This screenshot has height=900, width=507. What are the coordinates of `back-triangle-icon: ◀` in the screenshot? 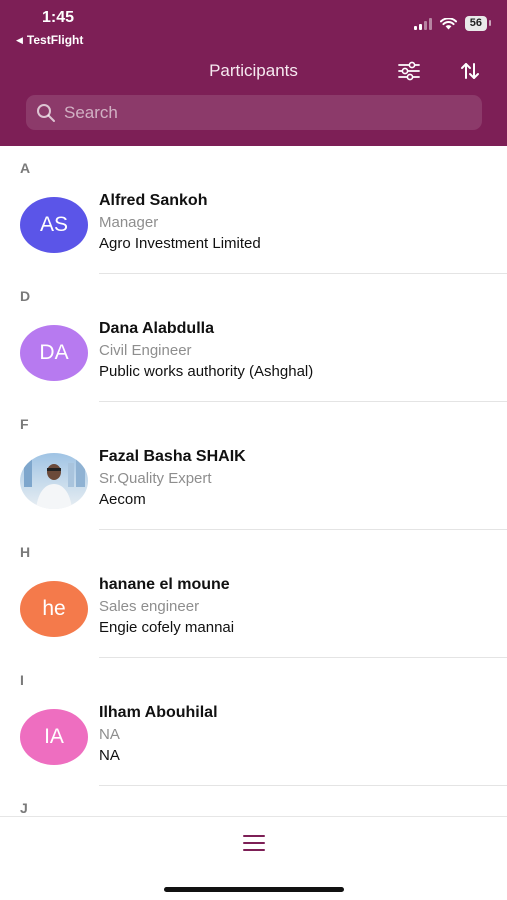 It's located at (19, 39).